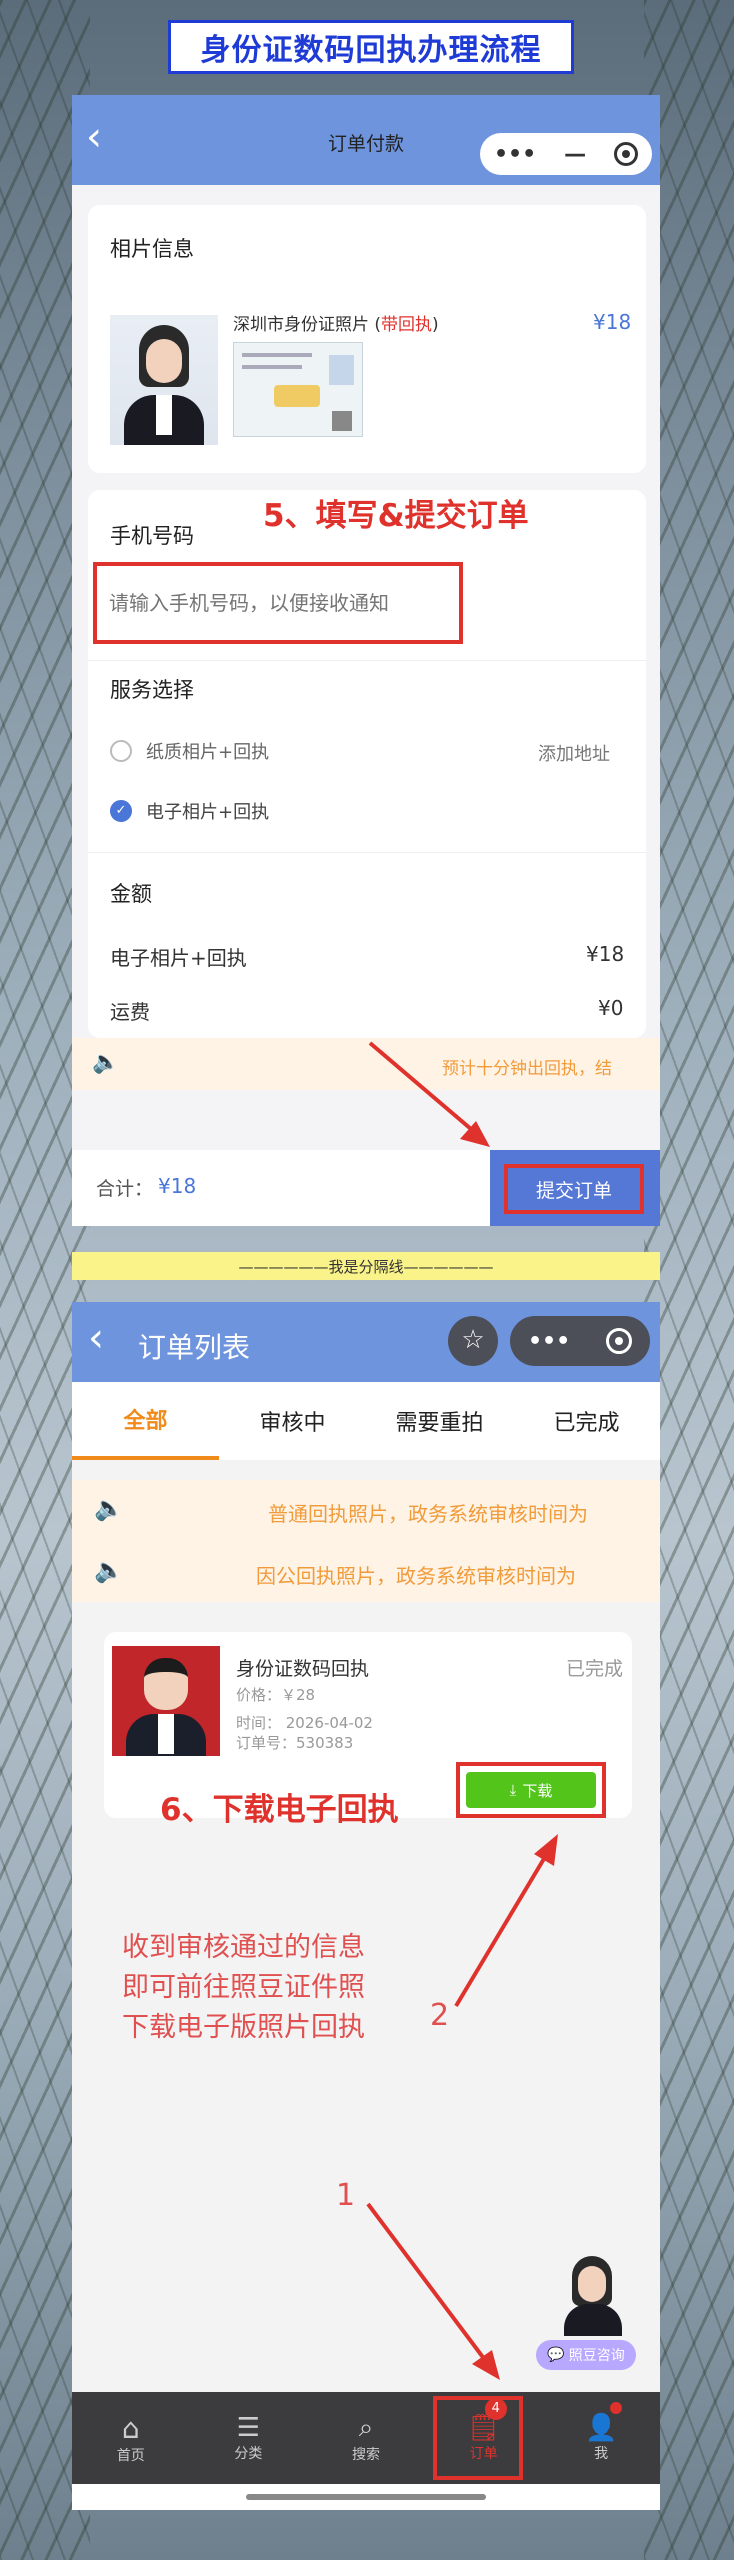 The width and height of the screenshot is (734, 2560). What do you see at coordinates (189, 811) in the screenshot?
I see `service-option-digital: ✓ 电子相片+回执` at bounding box center [189, 811].